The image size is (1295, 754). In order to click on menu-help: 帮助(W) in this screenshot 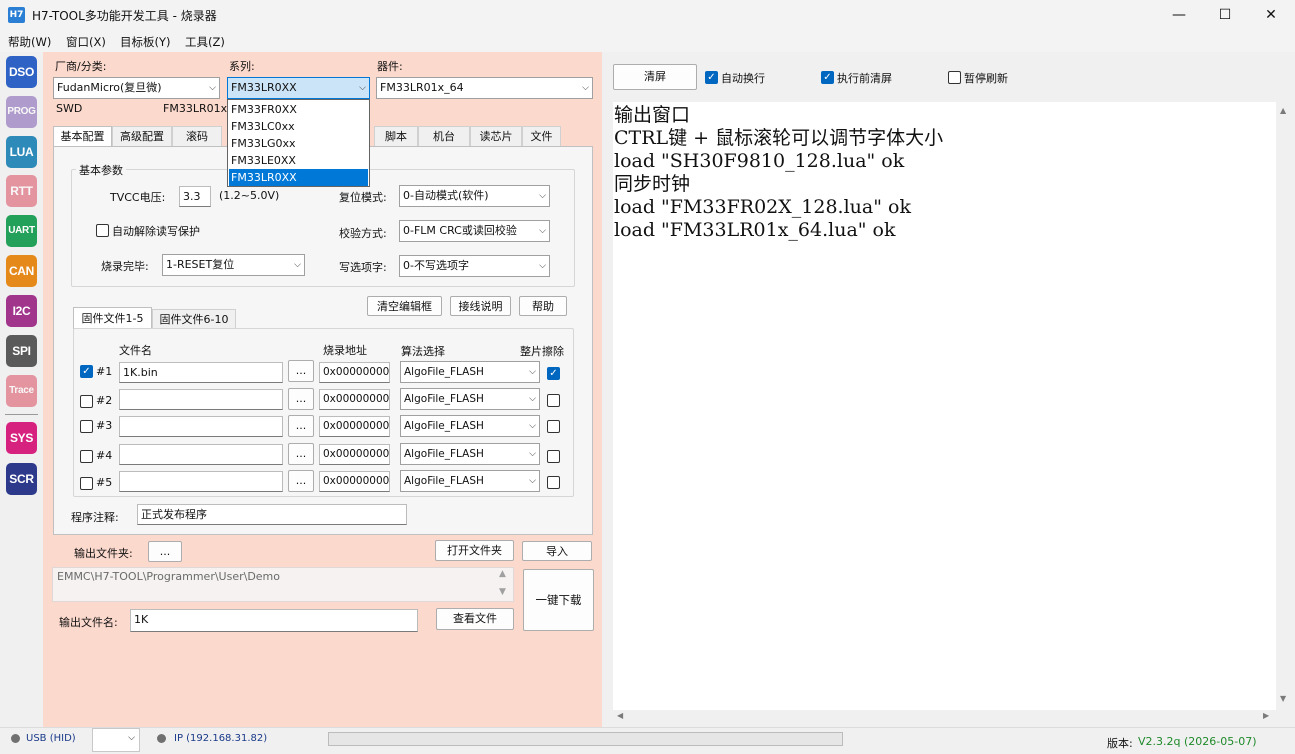, I will do `click(29, 42)`.